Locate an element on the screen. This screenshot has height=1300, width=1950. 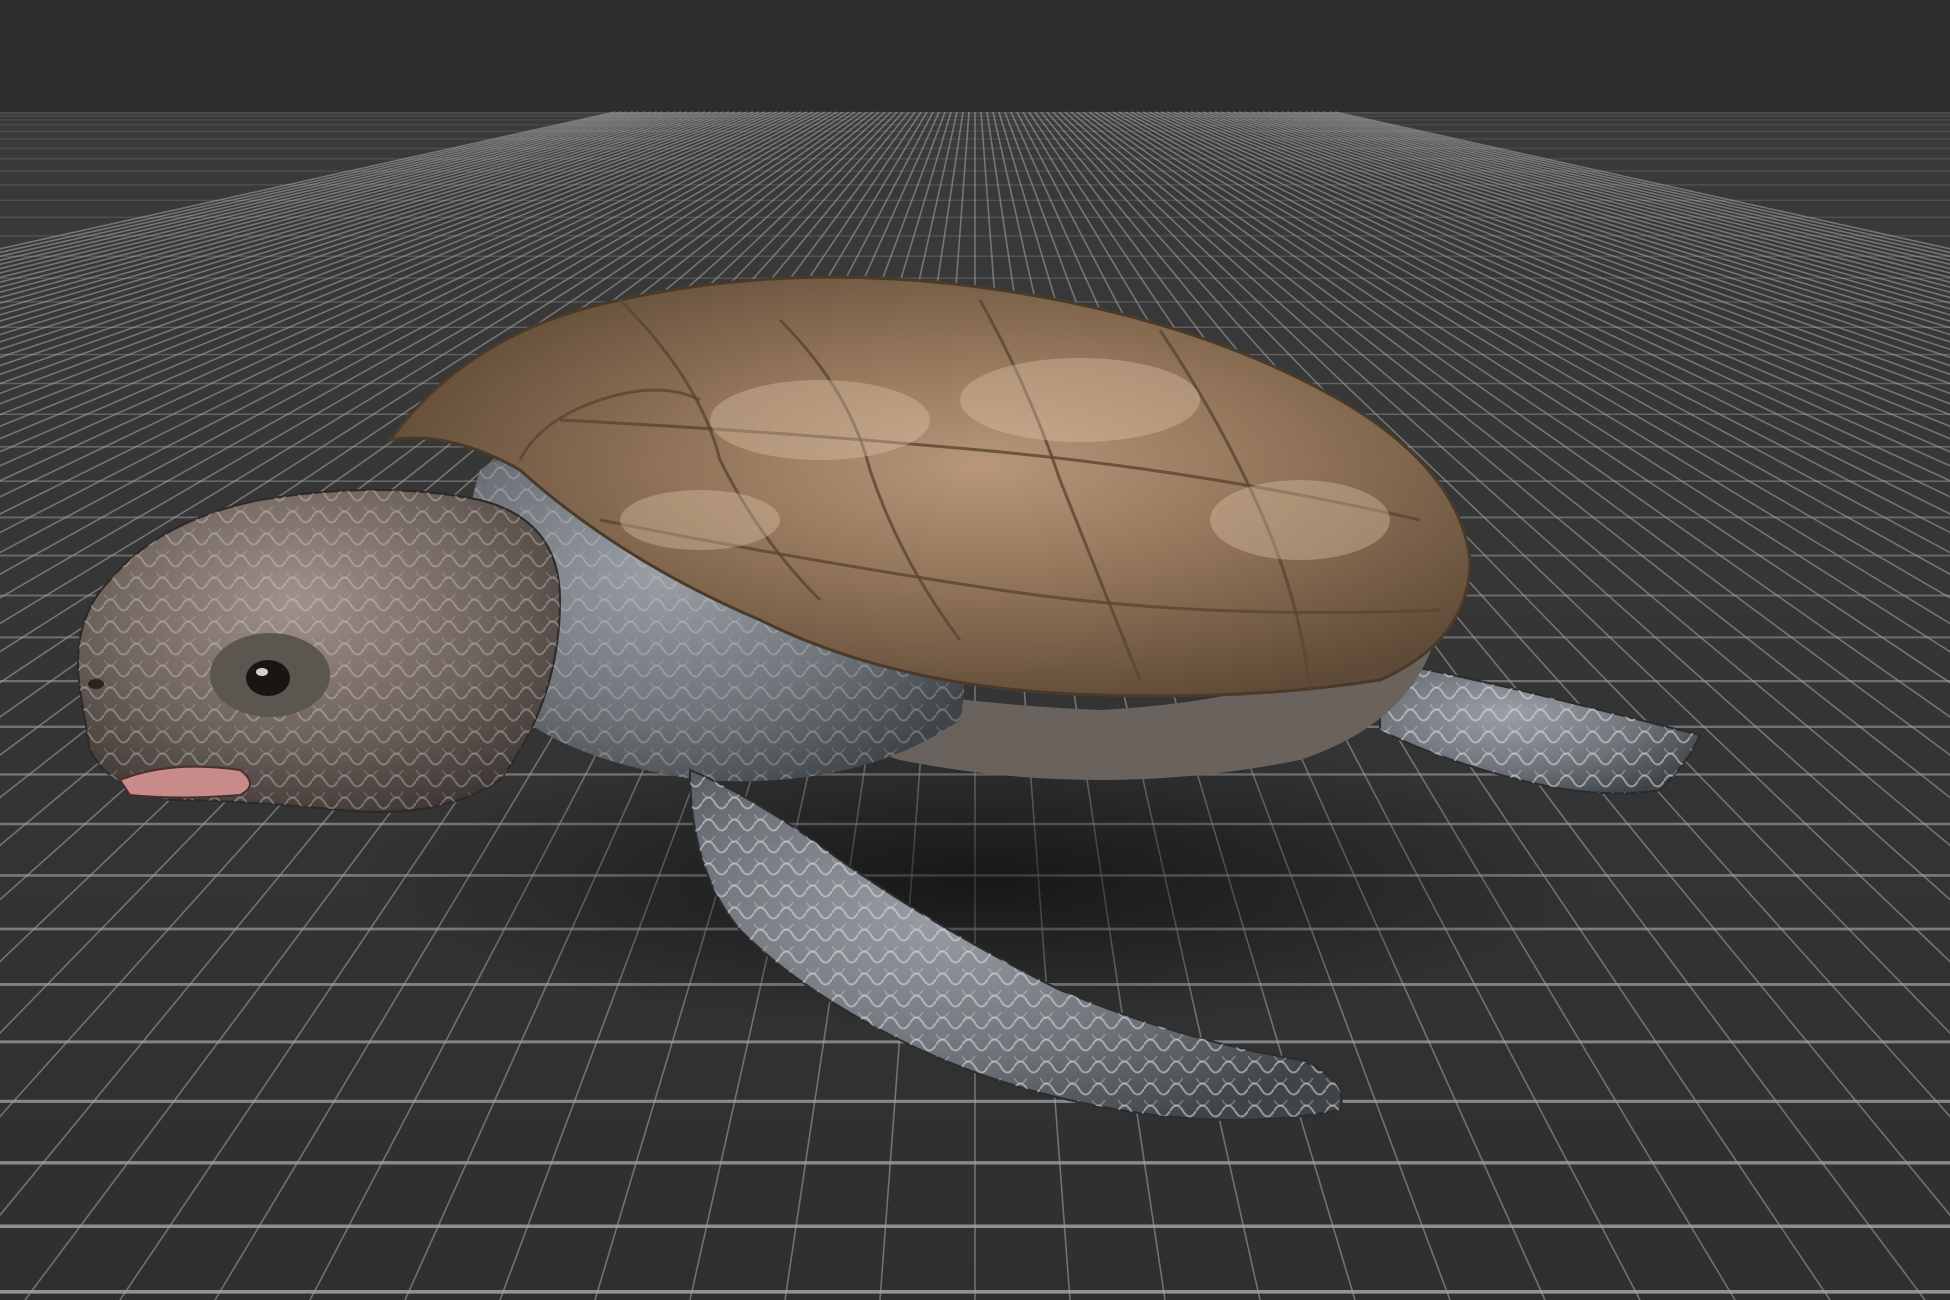
eye-highlight is located at coordinates (262, 672).